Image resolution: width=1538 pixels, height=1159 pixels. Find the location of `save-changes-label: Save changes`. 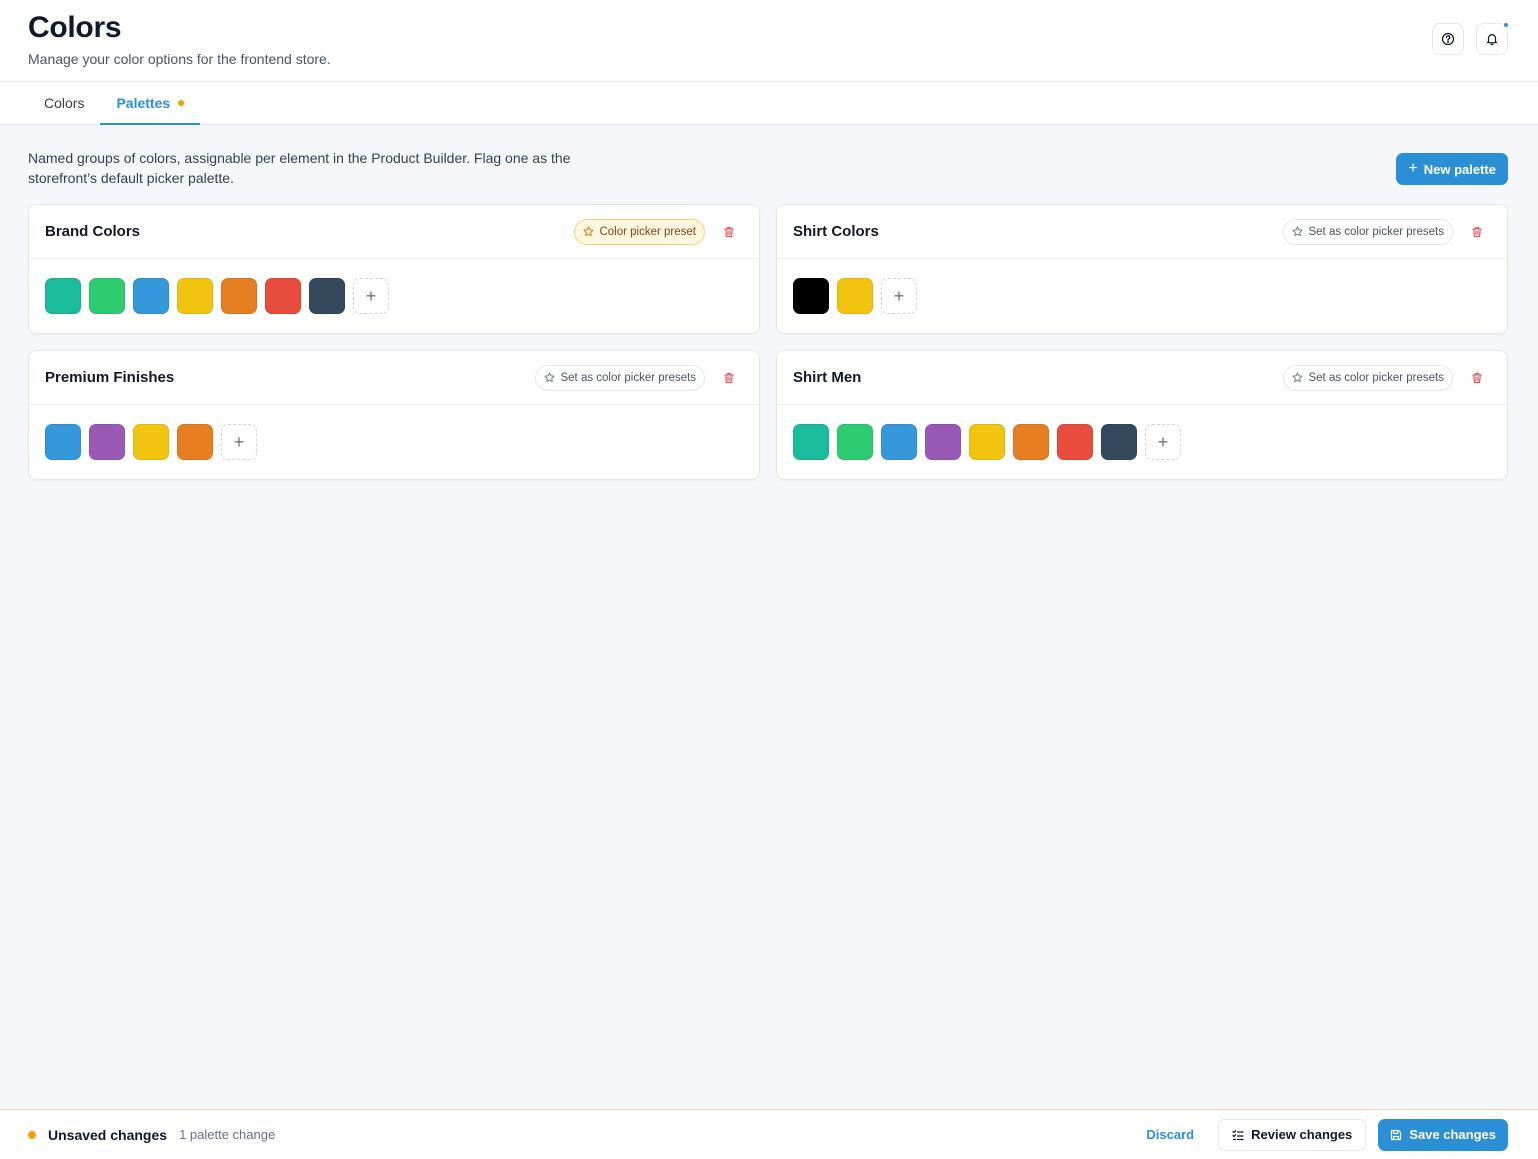

save-changes-label: Save changes is located at coordinates (1452, 1134).